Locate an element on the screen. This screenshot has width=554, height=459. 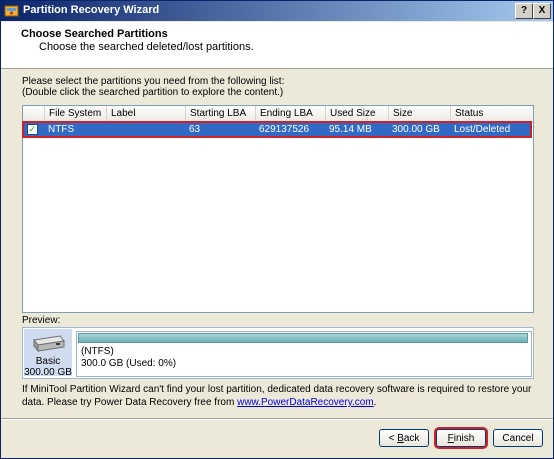
finish-button: Finish is located at coordinates (461, 438).